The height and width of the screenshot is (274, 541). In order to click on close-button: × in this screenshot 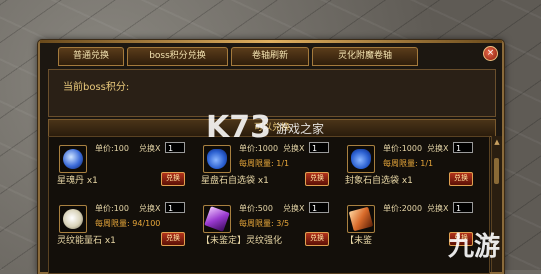, I will do `click(490, 53)`.